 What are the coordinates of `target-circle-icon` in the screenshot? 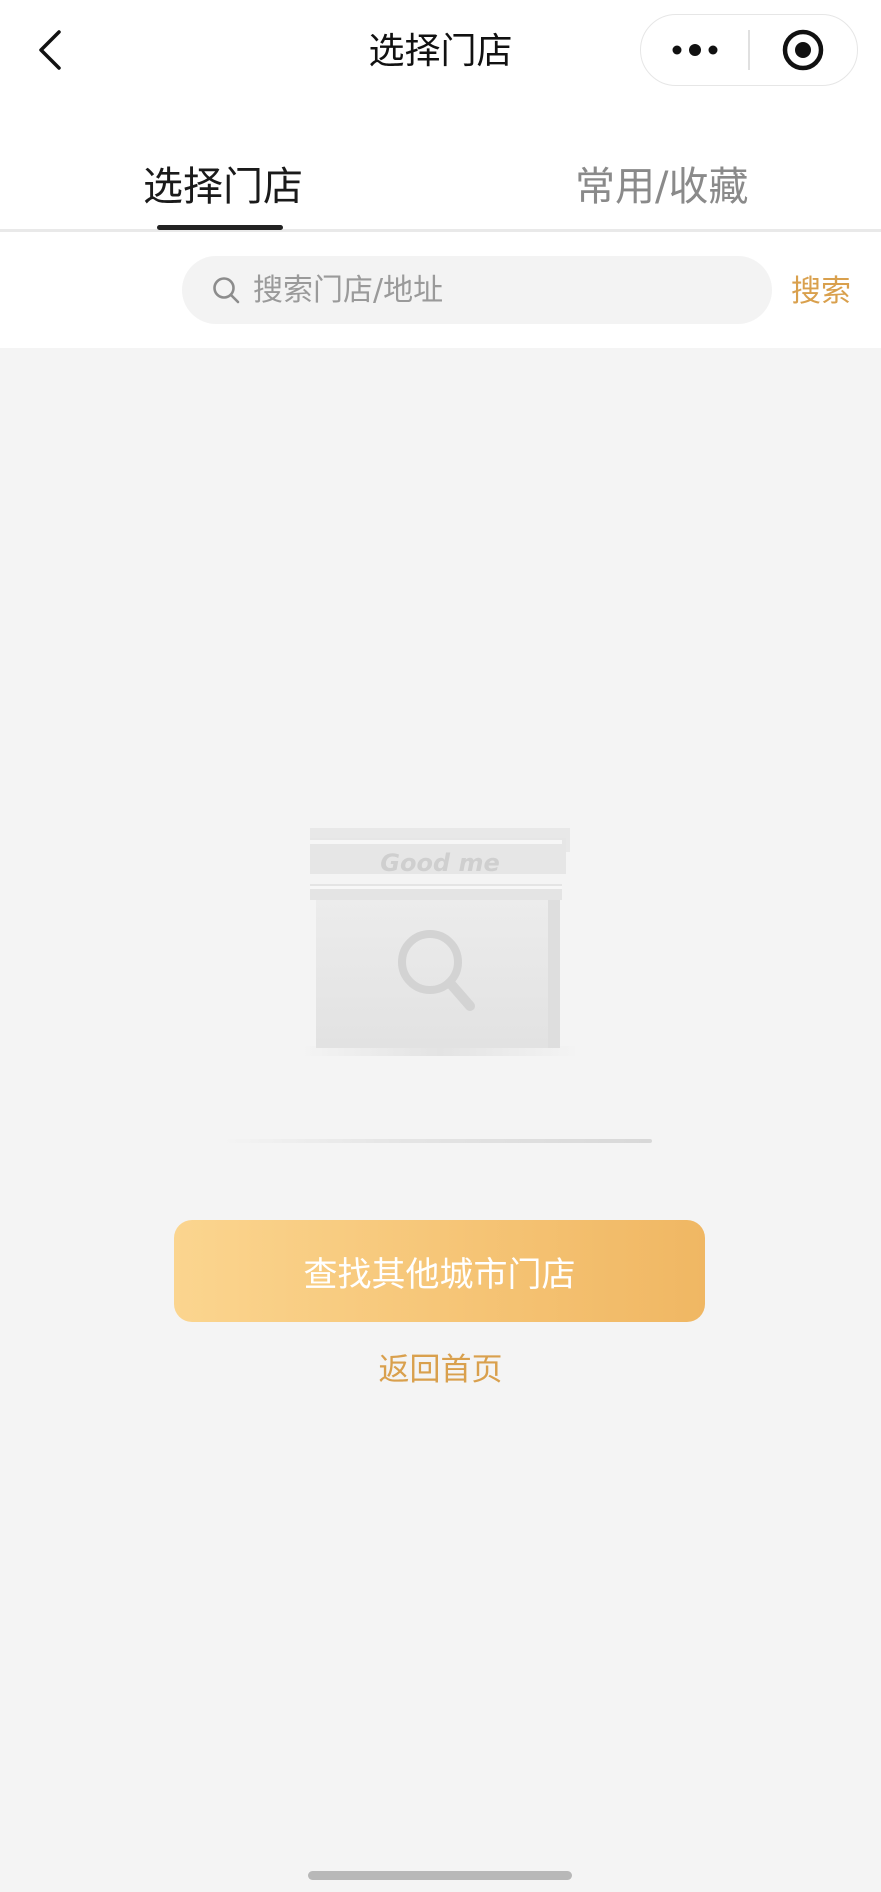 It's located at (803, 50).